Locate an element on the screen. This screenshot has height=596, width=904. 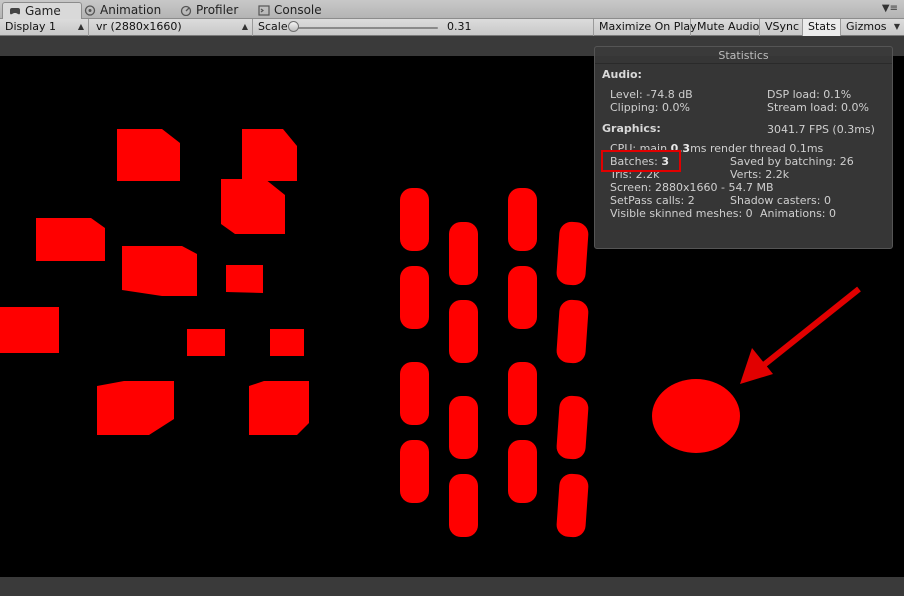
tab-label: Animation is located at coordinates (131, 10).